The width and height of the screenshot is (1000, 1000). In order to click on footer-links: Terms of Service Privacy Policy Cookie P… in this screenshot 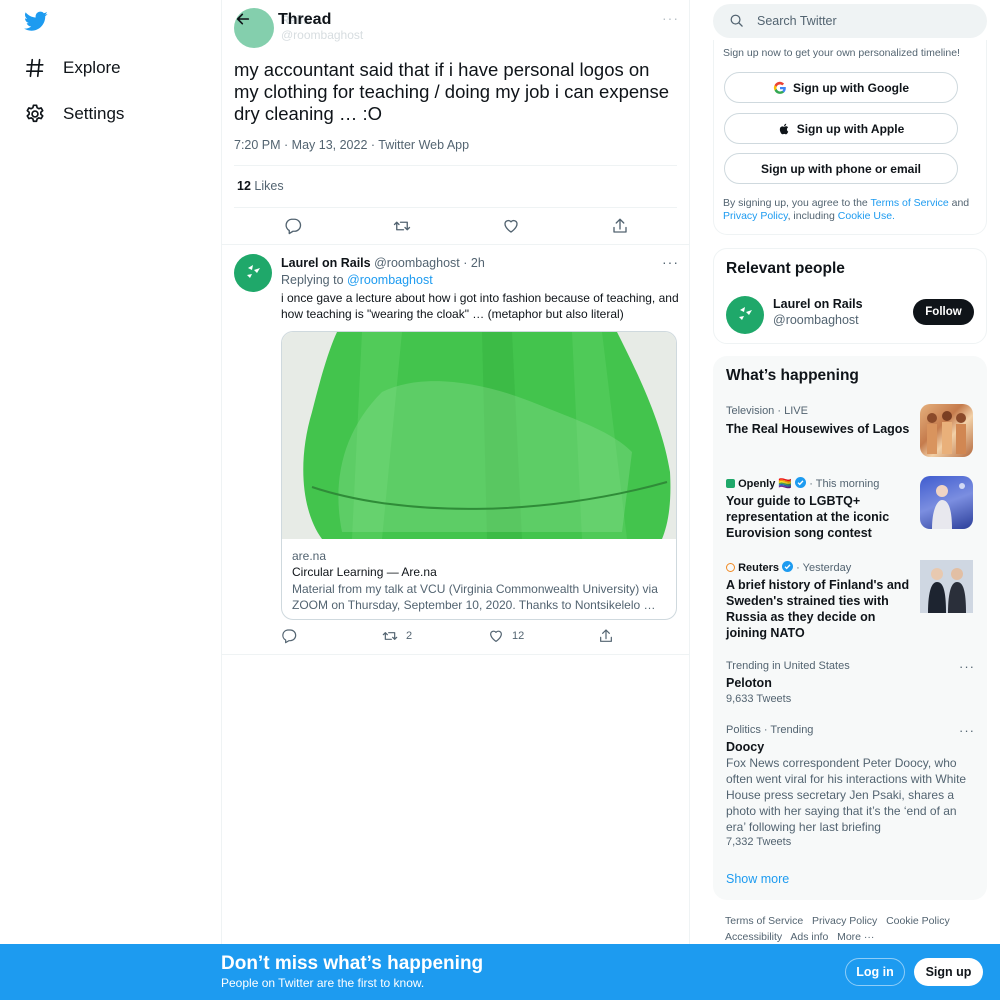, I will do `click(855, 929)`.